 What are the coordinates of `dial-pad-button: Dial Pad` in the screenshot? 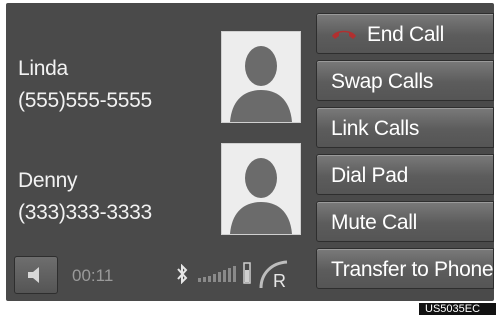 It's located at (405, 174).